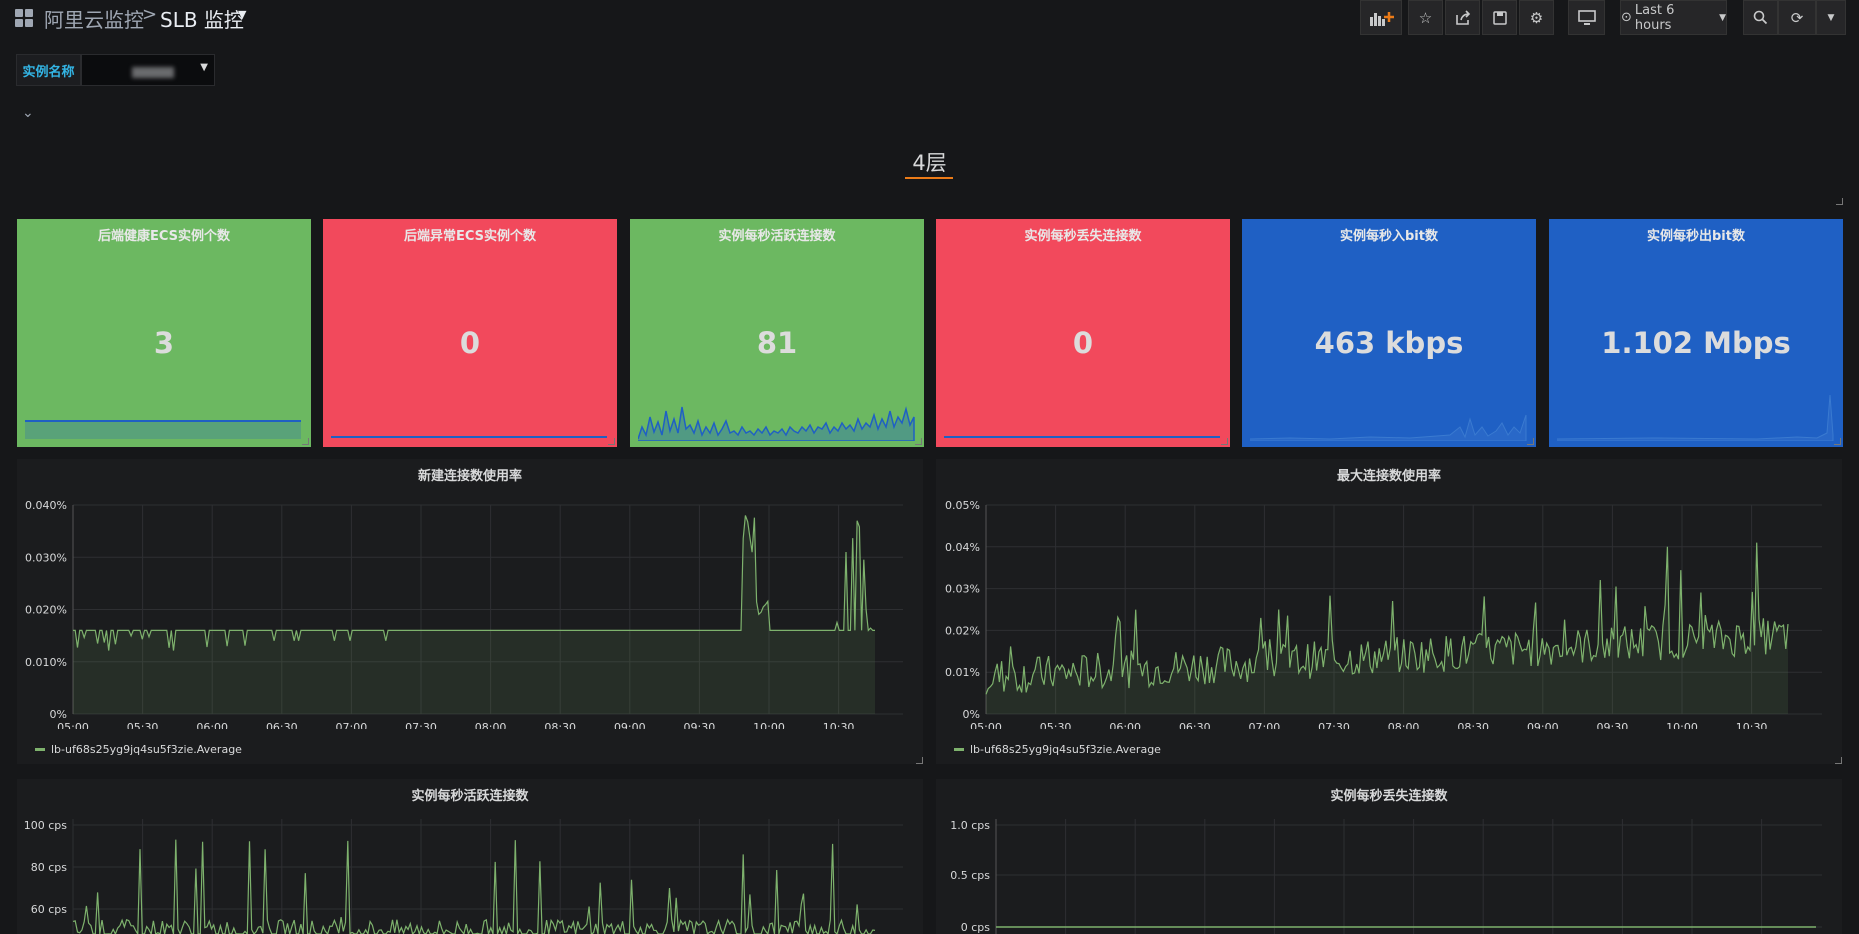  I want to click on stat-panel-outbound-bits: 实例每秒出bit数 1.102 Mbps, so click(1696, 333).